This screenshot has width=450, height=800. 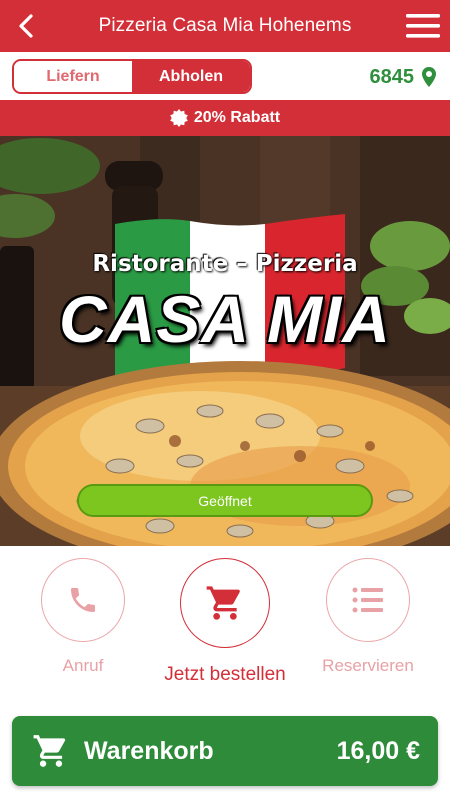 I want to click on open-status-badge: Geöffnet, so click(x=225, y=500).